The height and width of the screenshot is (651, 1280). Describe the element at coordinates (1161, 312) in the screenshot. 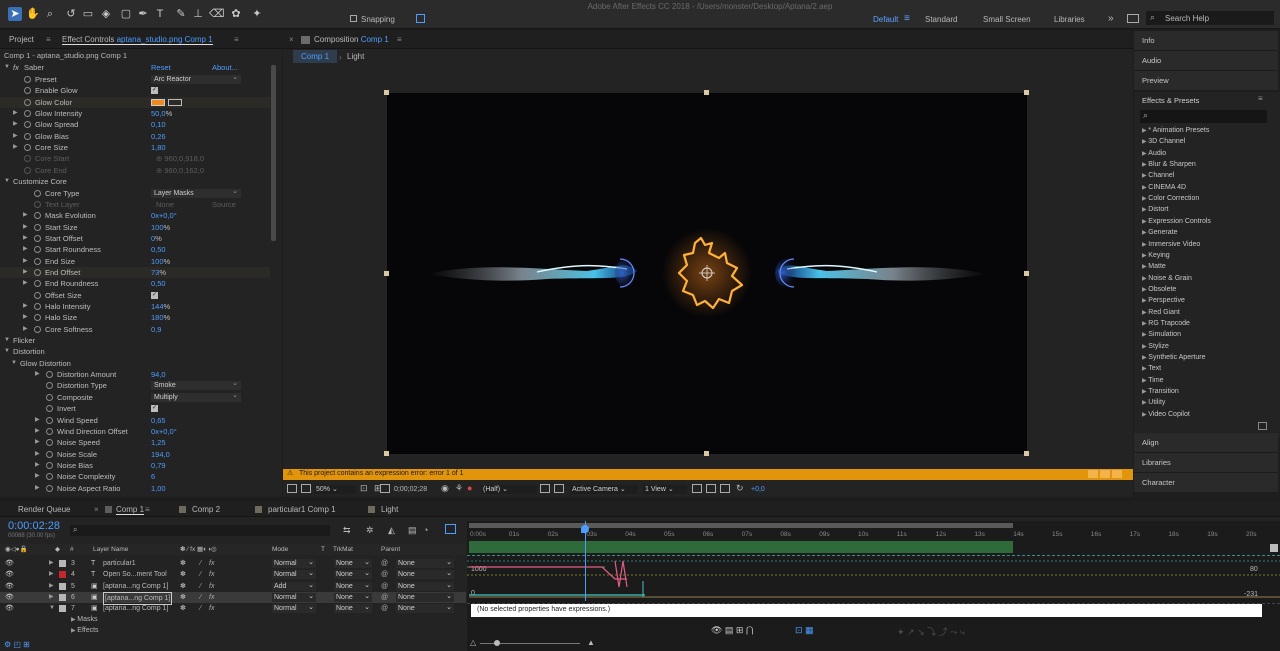

I see `effect-category: ▶ Red Giant` at that location.